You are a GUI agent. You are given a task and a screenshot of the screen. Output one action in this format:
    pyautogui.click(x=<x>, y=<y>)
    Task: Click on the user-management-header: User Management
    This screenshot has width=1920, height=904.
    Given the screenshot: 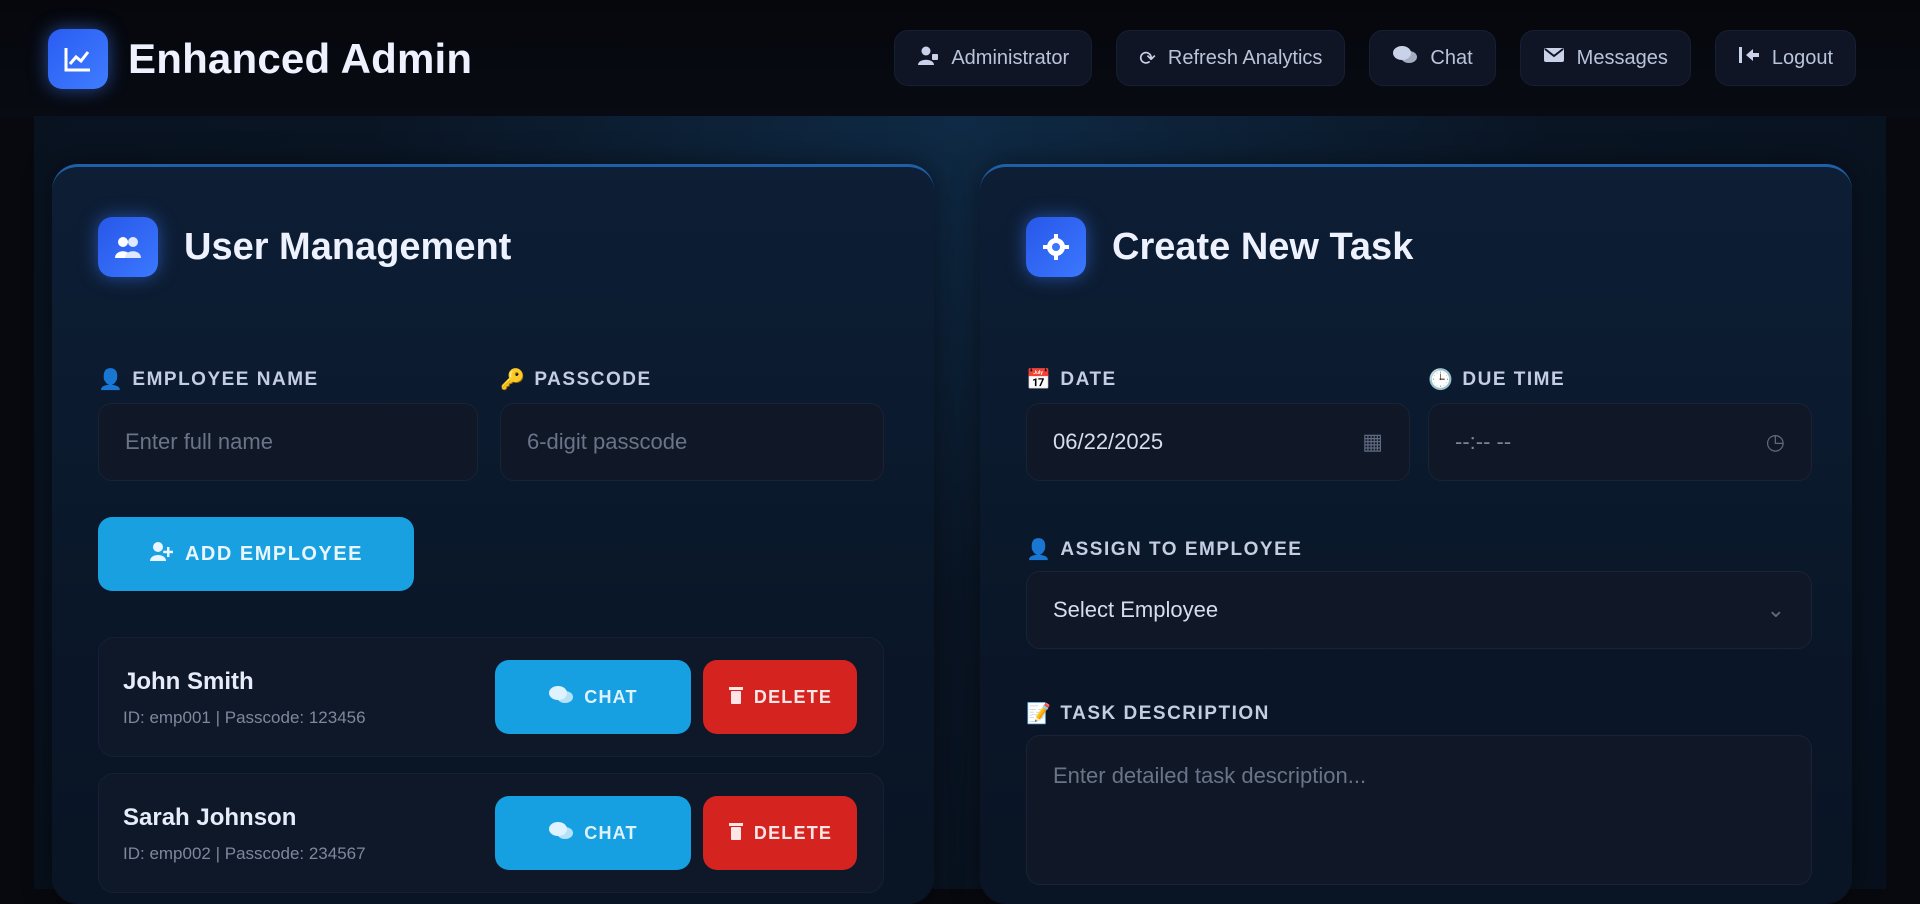 What is the action you would take?
    pyautogui.click(x=304, y=247)
    